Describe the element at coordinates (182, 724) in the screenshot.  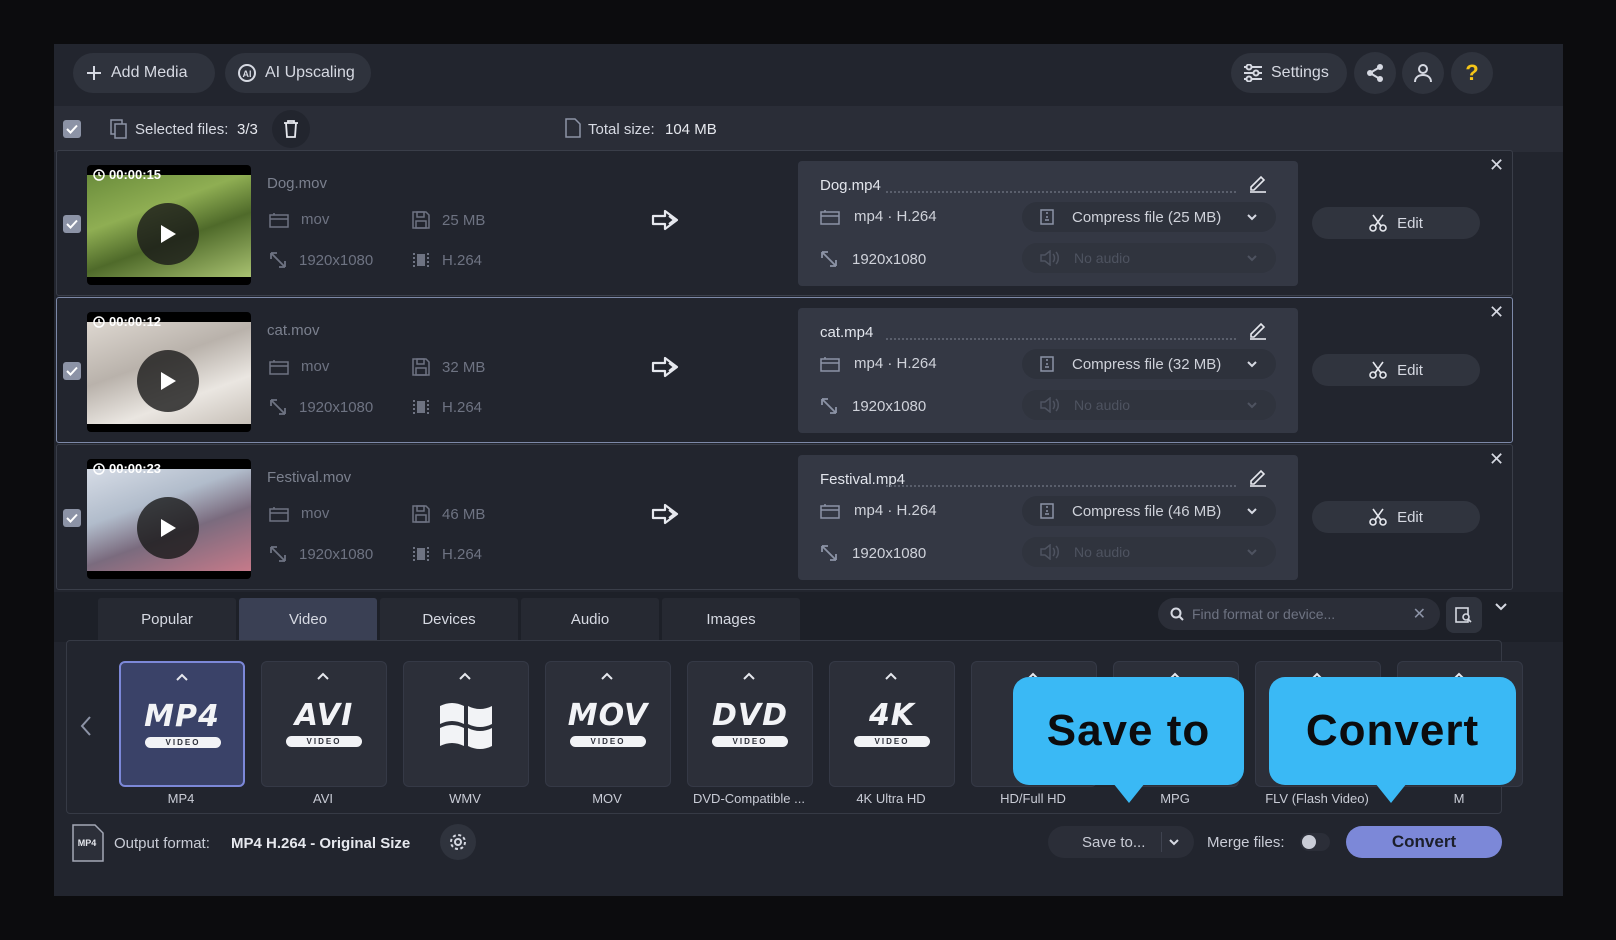
I see `format-card-mp4: MP4 VIDEO` at that location.